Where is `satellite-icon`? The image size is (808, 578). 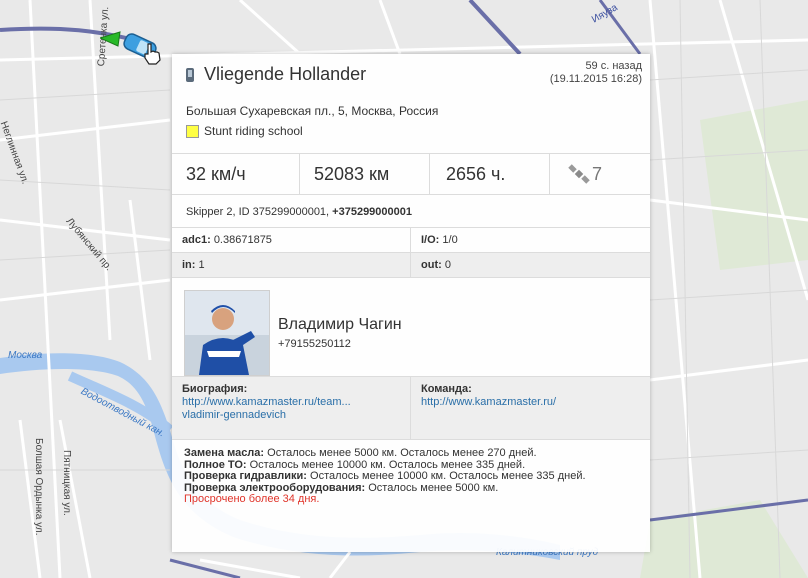 satellite-icon is located at coordinates (579, 174).